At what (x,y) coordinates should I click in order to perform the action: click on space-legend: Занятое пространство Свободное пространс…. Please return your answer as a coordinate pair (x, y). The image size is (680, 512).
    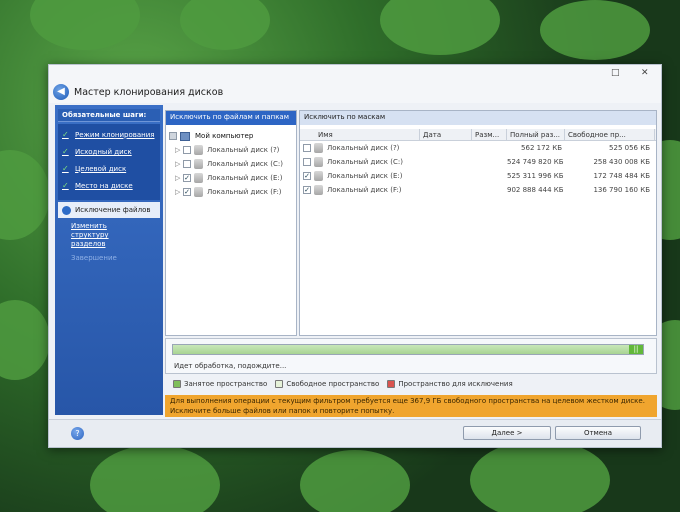
    Looking at the image, I should click on (343, 384).